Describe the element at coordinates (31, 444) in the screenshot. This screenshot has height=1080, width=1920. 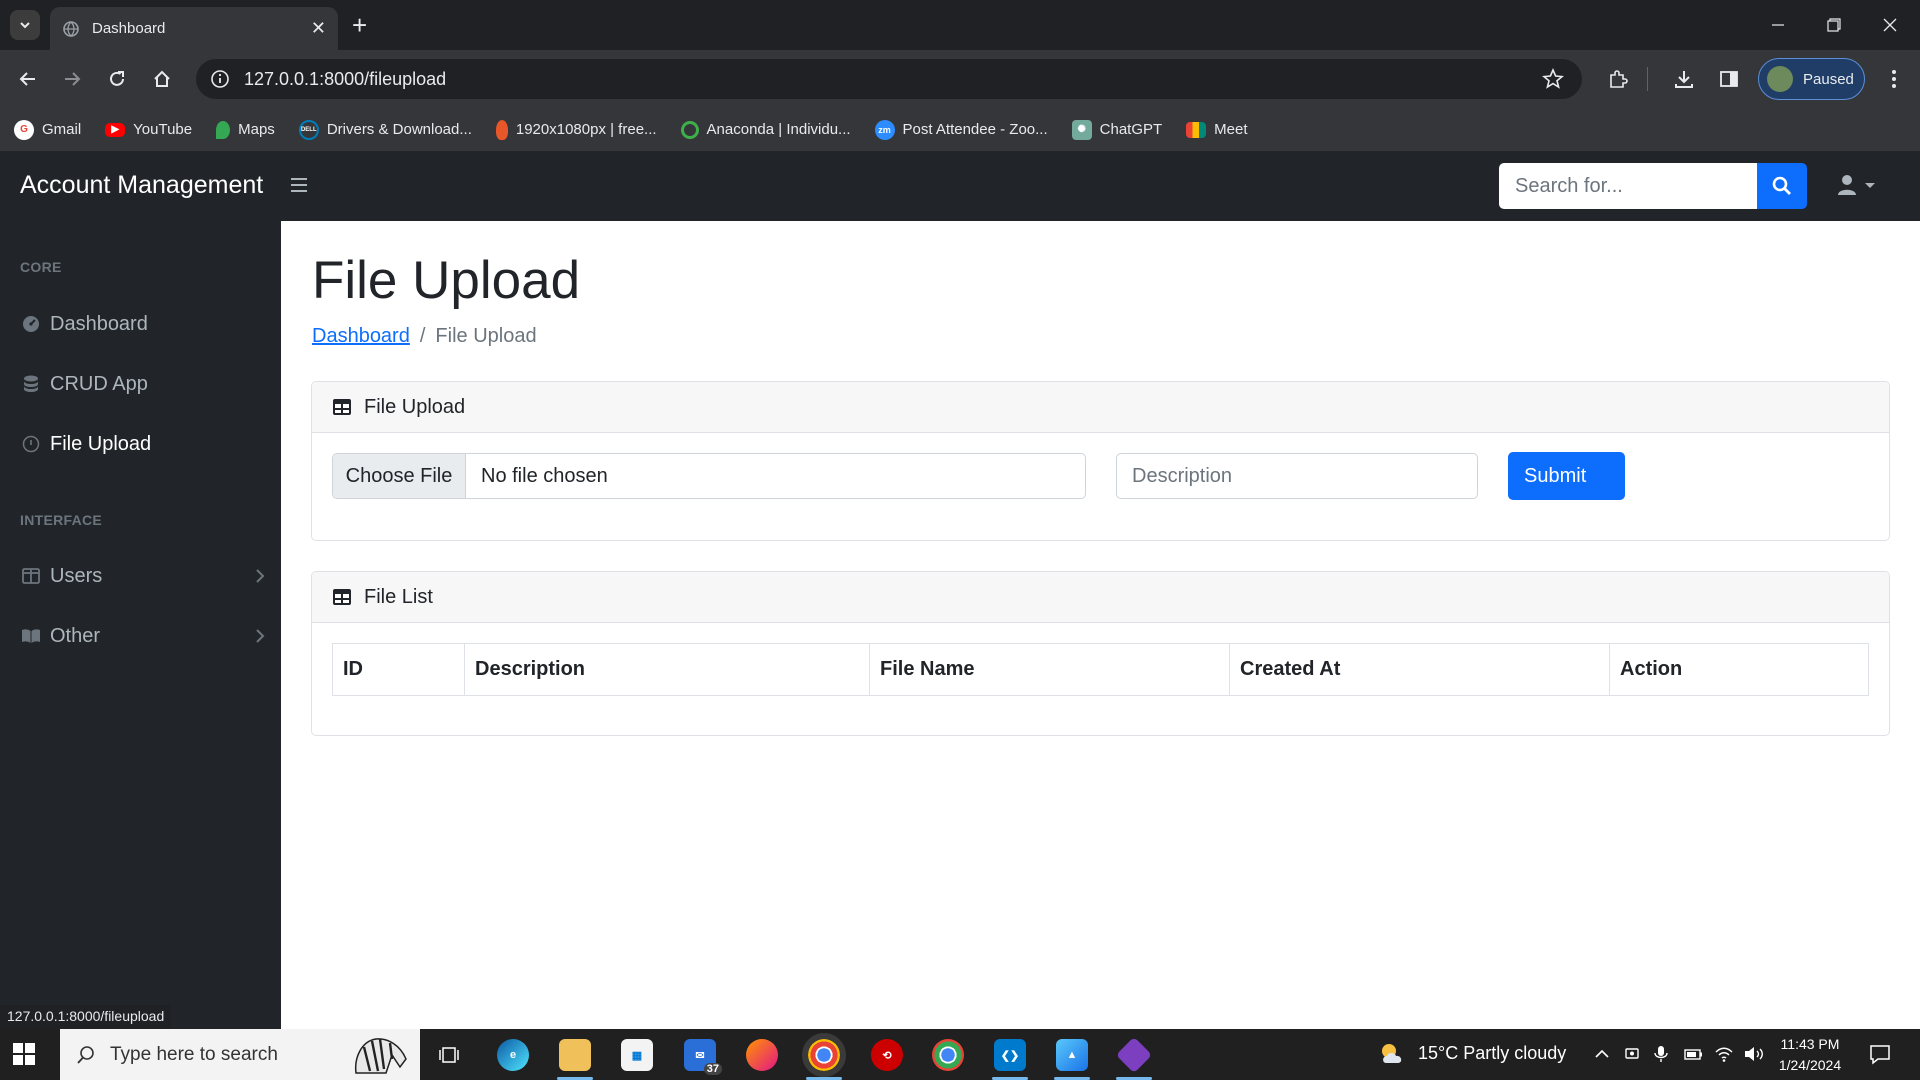
I see `info-icon` at that location.